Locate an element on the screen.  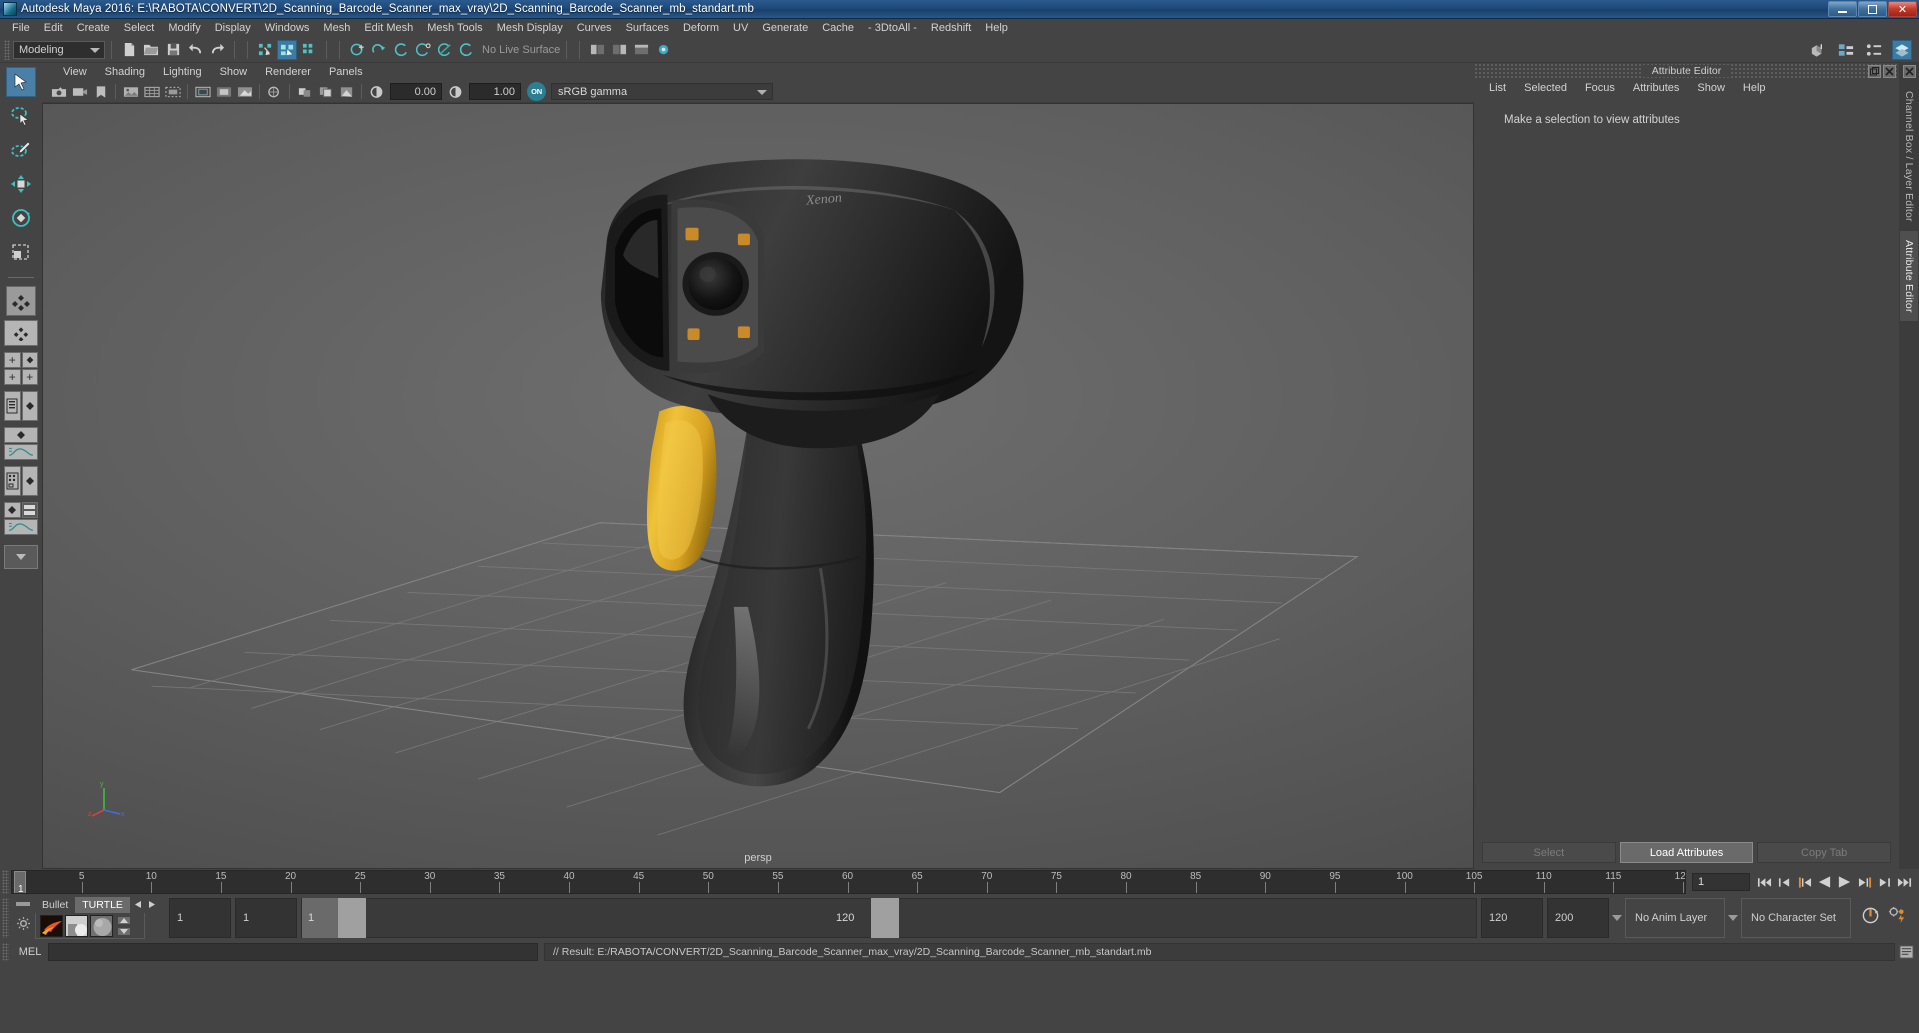
shelf-tab-turtle: TURTLE is located at coordinates (102, 904).